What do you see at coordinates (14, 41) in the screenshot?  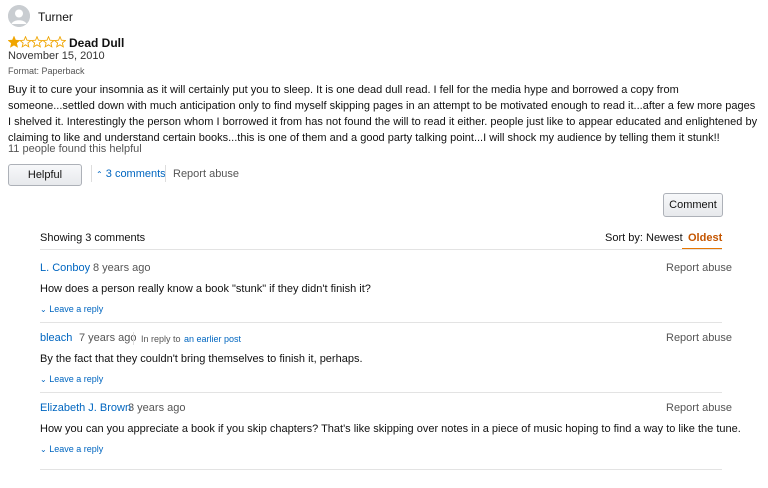 I see `star-filled-icon` at bounding box center [14, 41].